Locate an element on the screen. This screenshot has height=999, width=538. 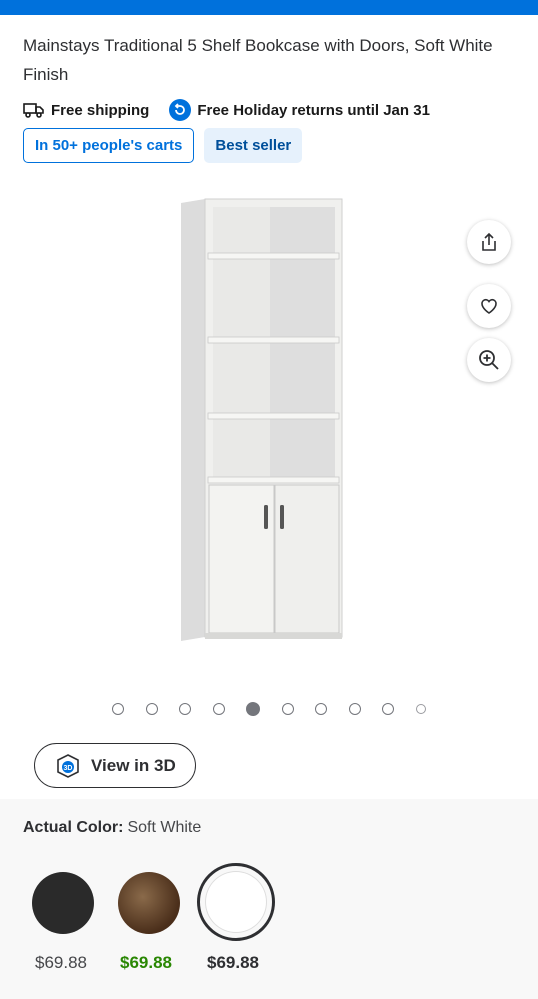
variant-price-soft-white: $69.88 is located at coordinates (233, 962).